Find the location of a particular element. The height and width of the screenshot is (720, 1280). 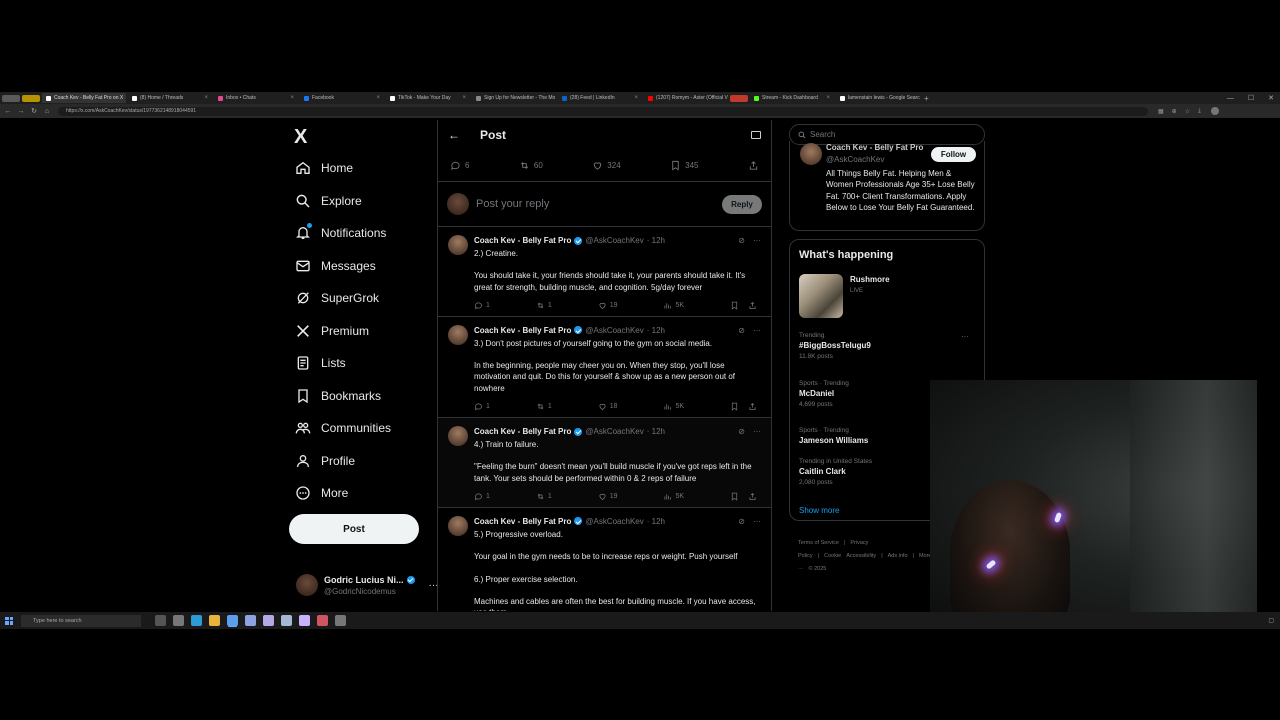

windows-start-icon is located at coordinates (9, 620).